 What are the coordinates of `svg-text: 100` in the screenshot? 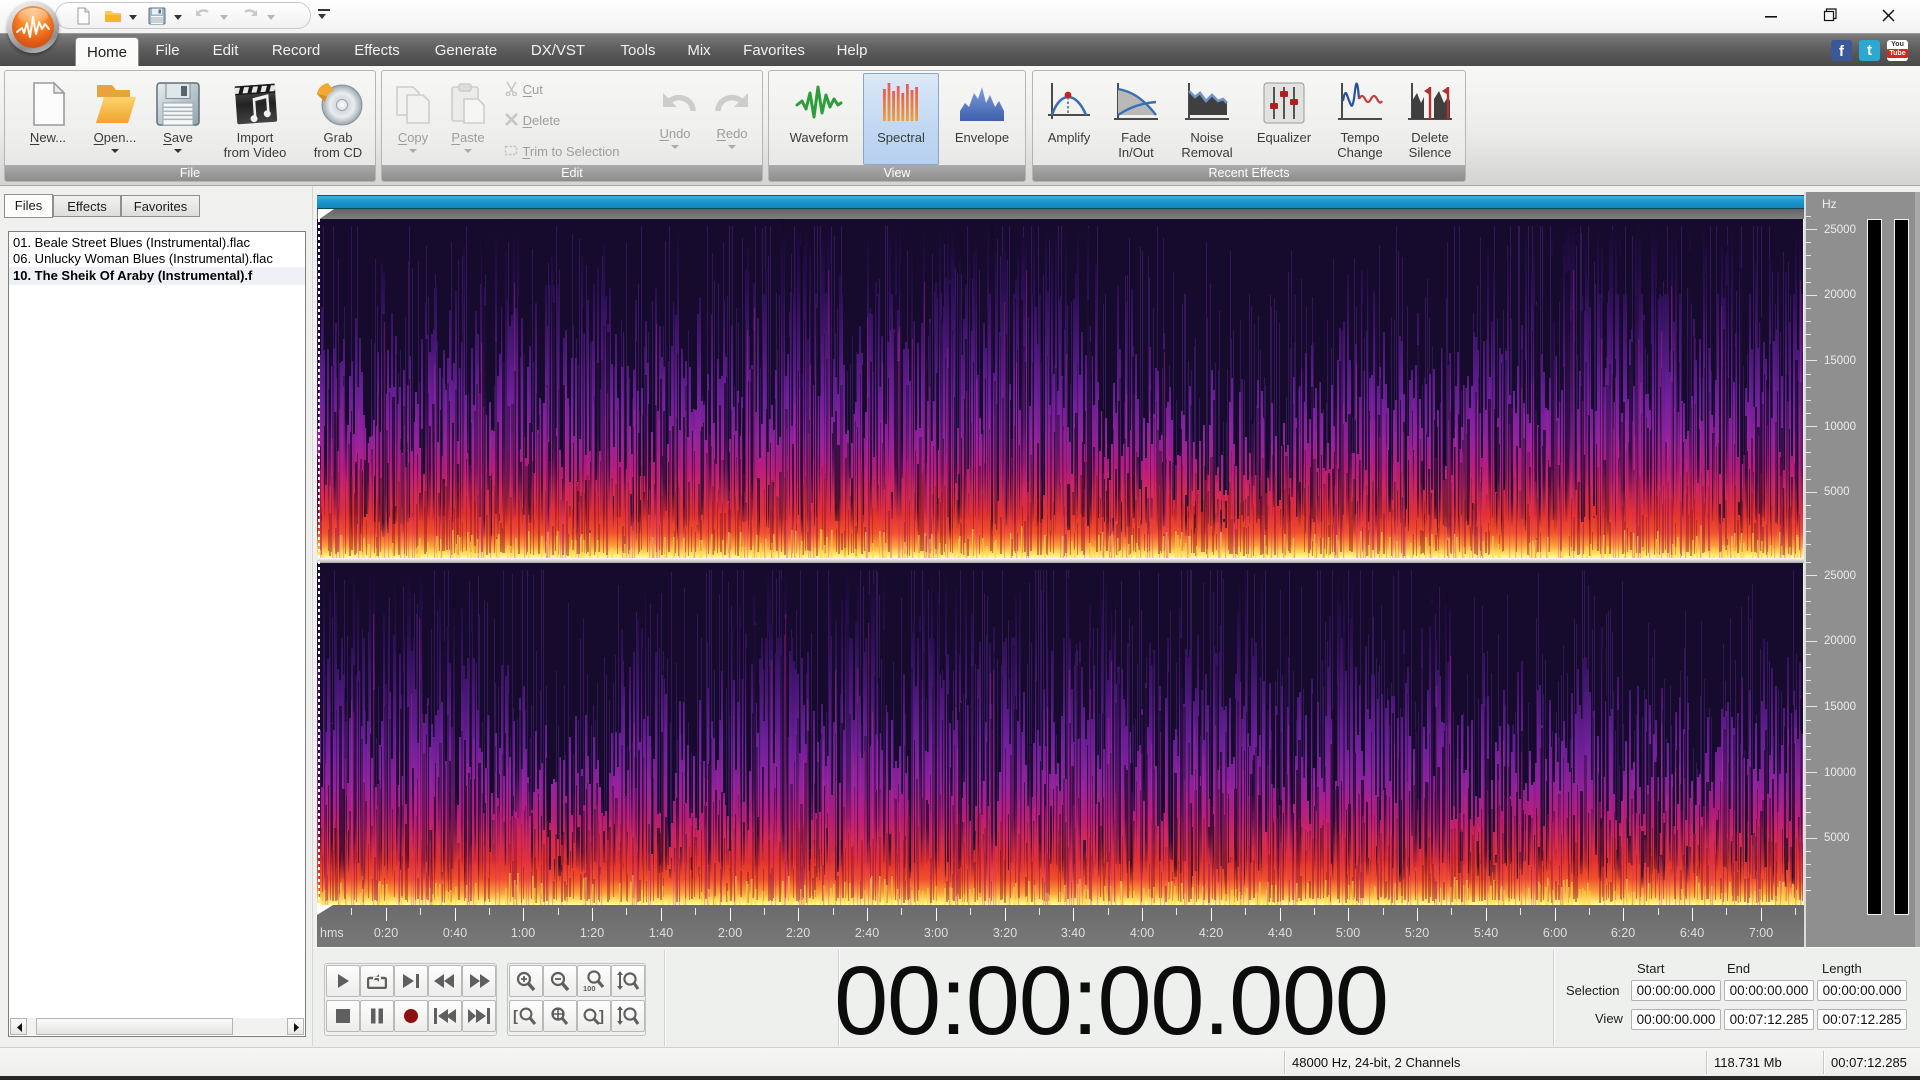 It's located at (589, 988).